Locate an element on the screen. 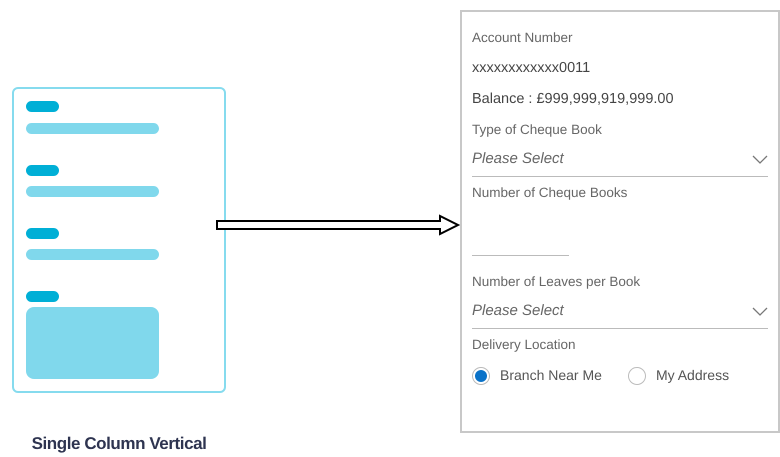  field-label: Account Number is located at coordinates (523, 38).